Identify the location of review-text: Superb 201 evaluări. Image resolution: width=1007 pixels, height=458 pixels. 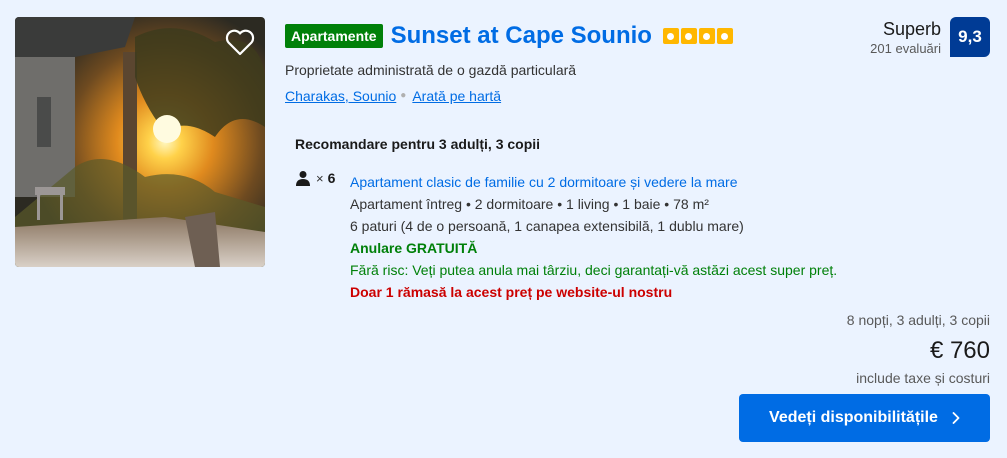
(905, 37).